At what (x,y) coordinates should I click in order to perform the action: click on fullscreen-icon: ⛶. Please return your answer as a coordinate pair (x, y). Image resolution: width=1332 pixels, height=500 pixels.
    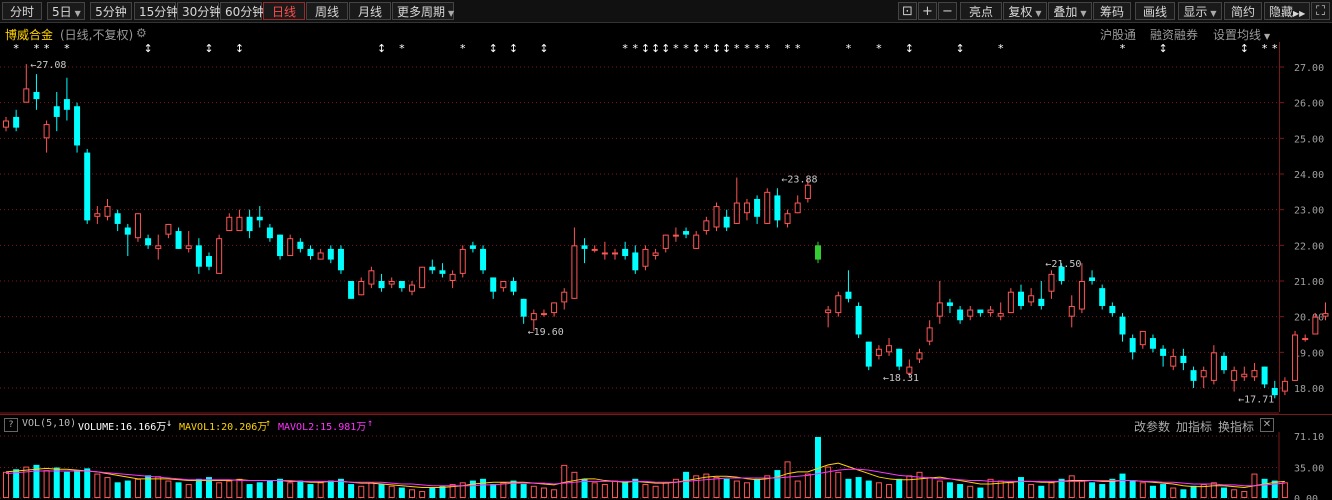
    Looking at the image, I should click on (1320, 11).